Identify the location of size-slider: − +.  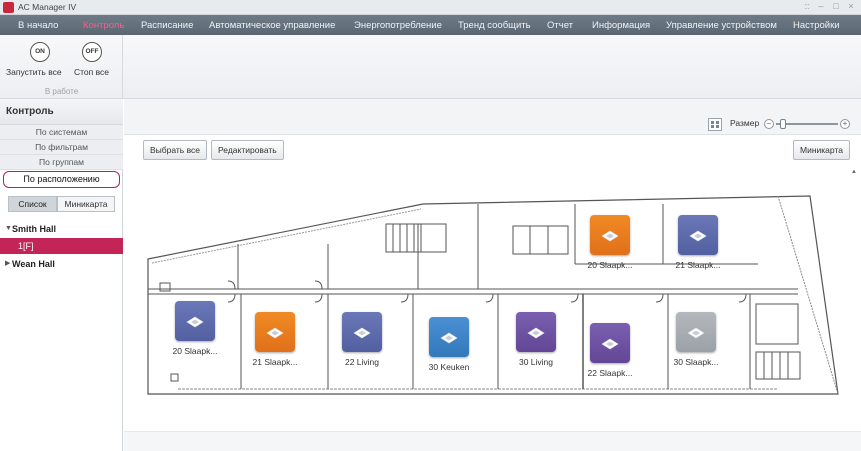
(807, 124).